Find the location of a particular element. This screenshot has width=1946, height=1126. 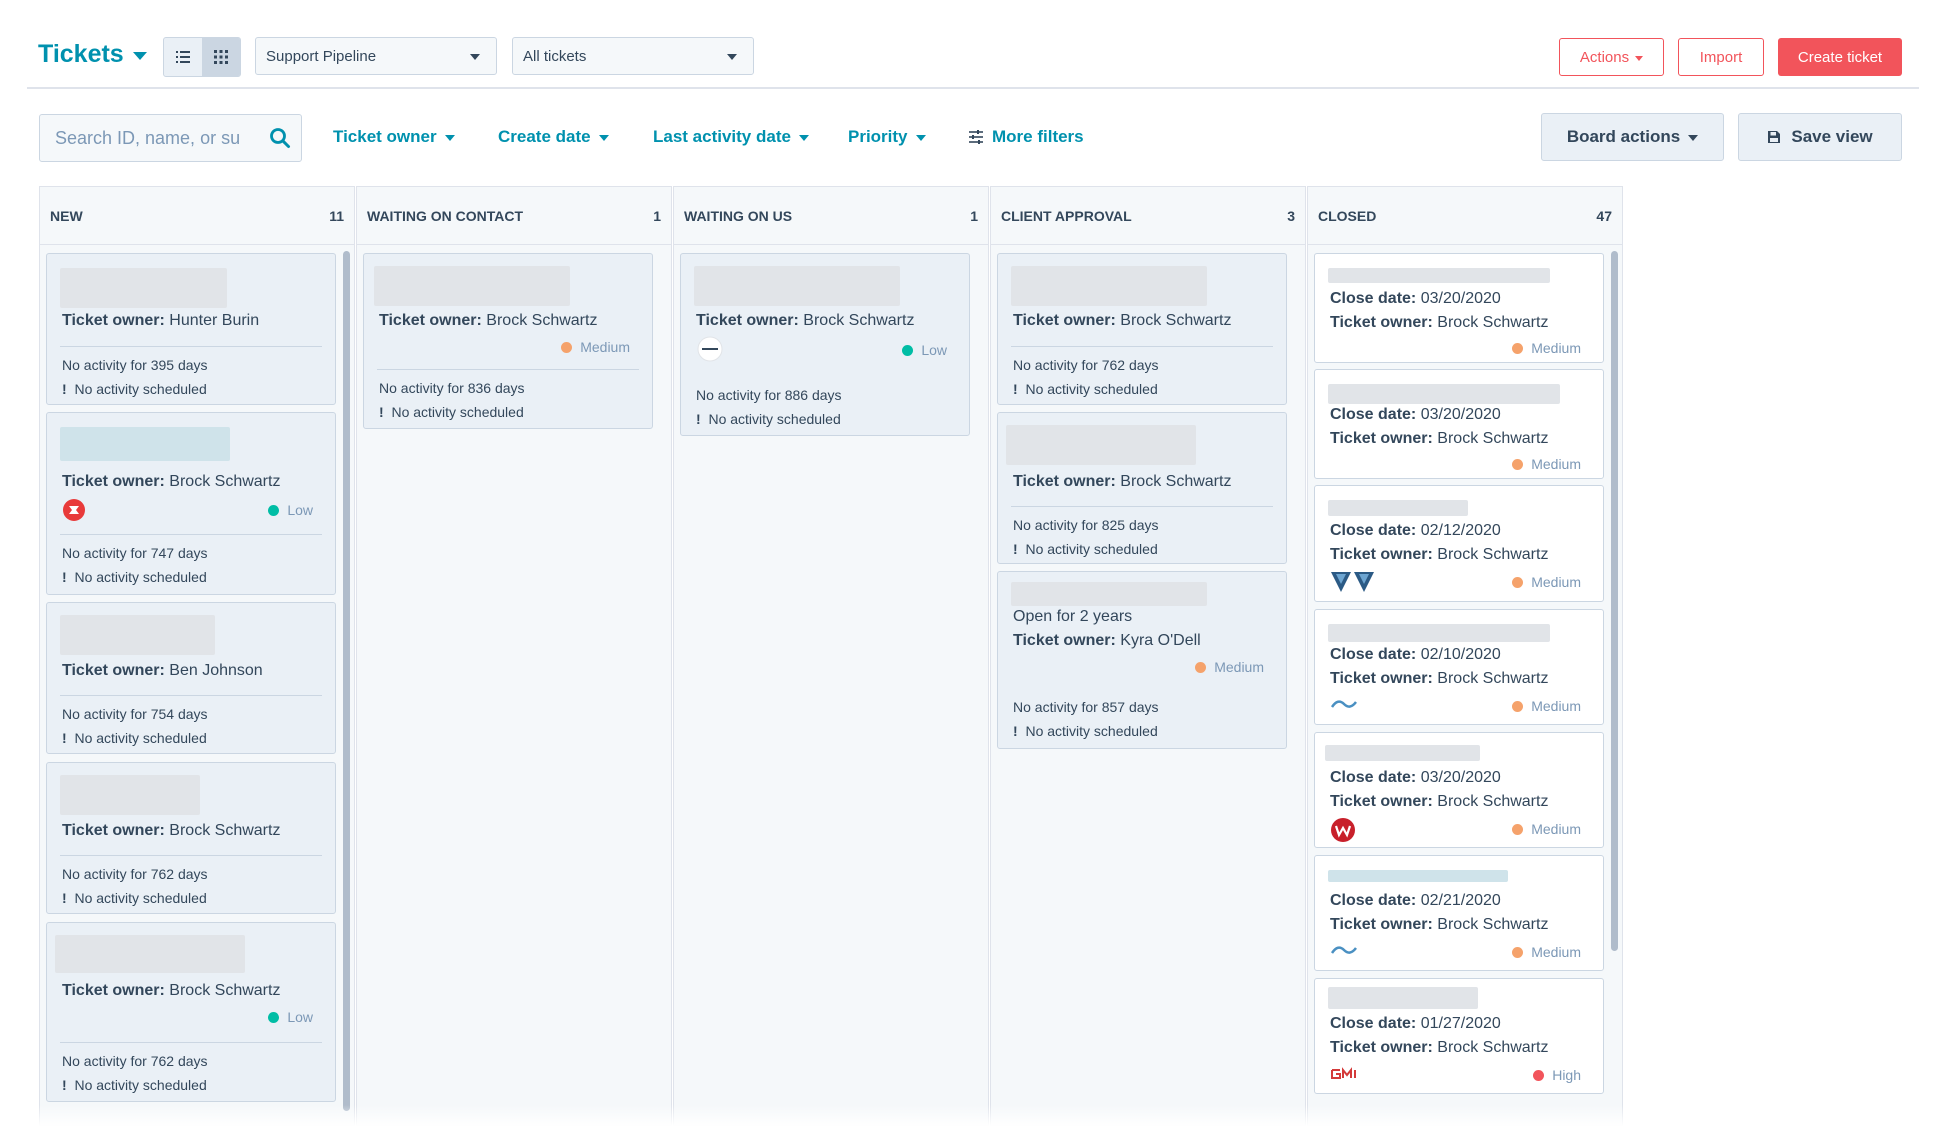

priority-high-icon is located at coordinates (1539, 1075).